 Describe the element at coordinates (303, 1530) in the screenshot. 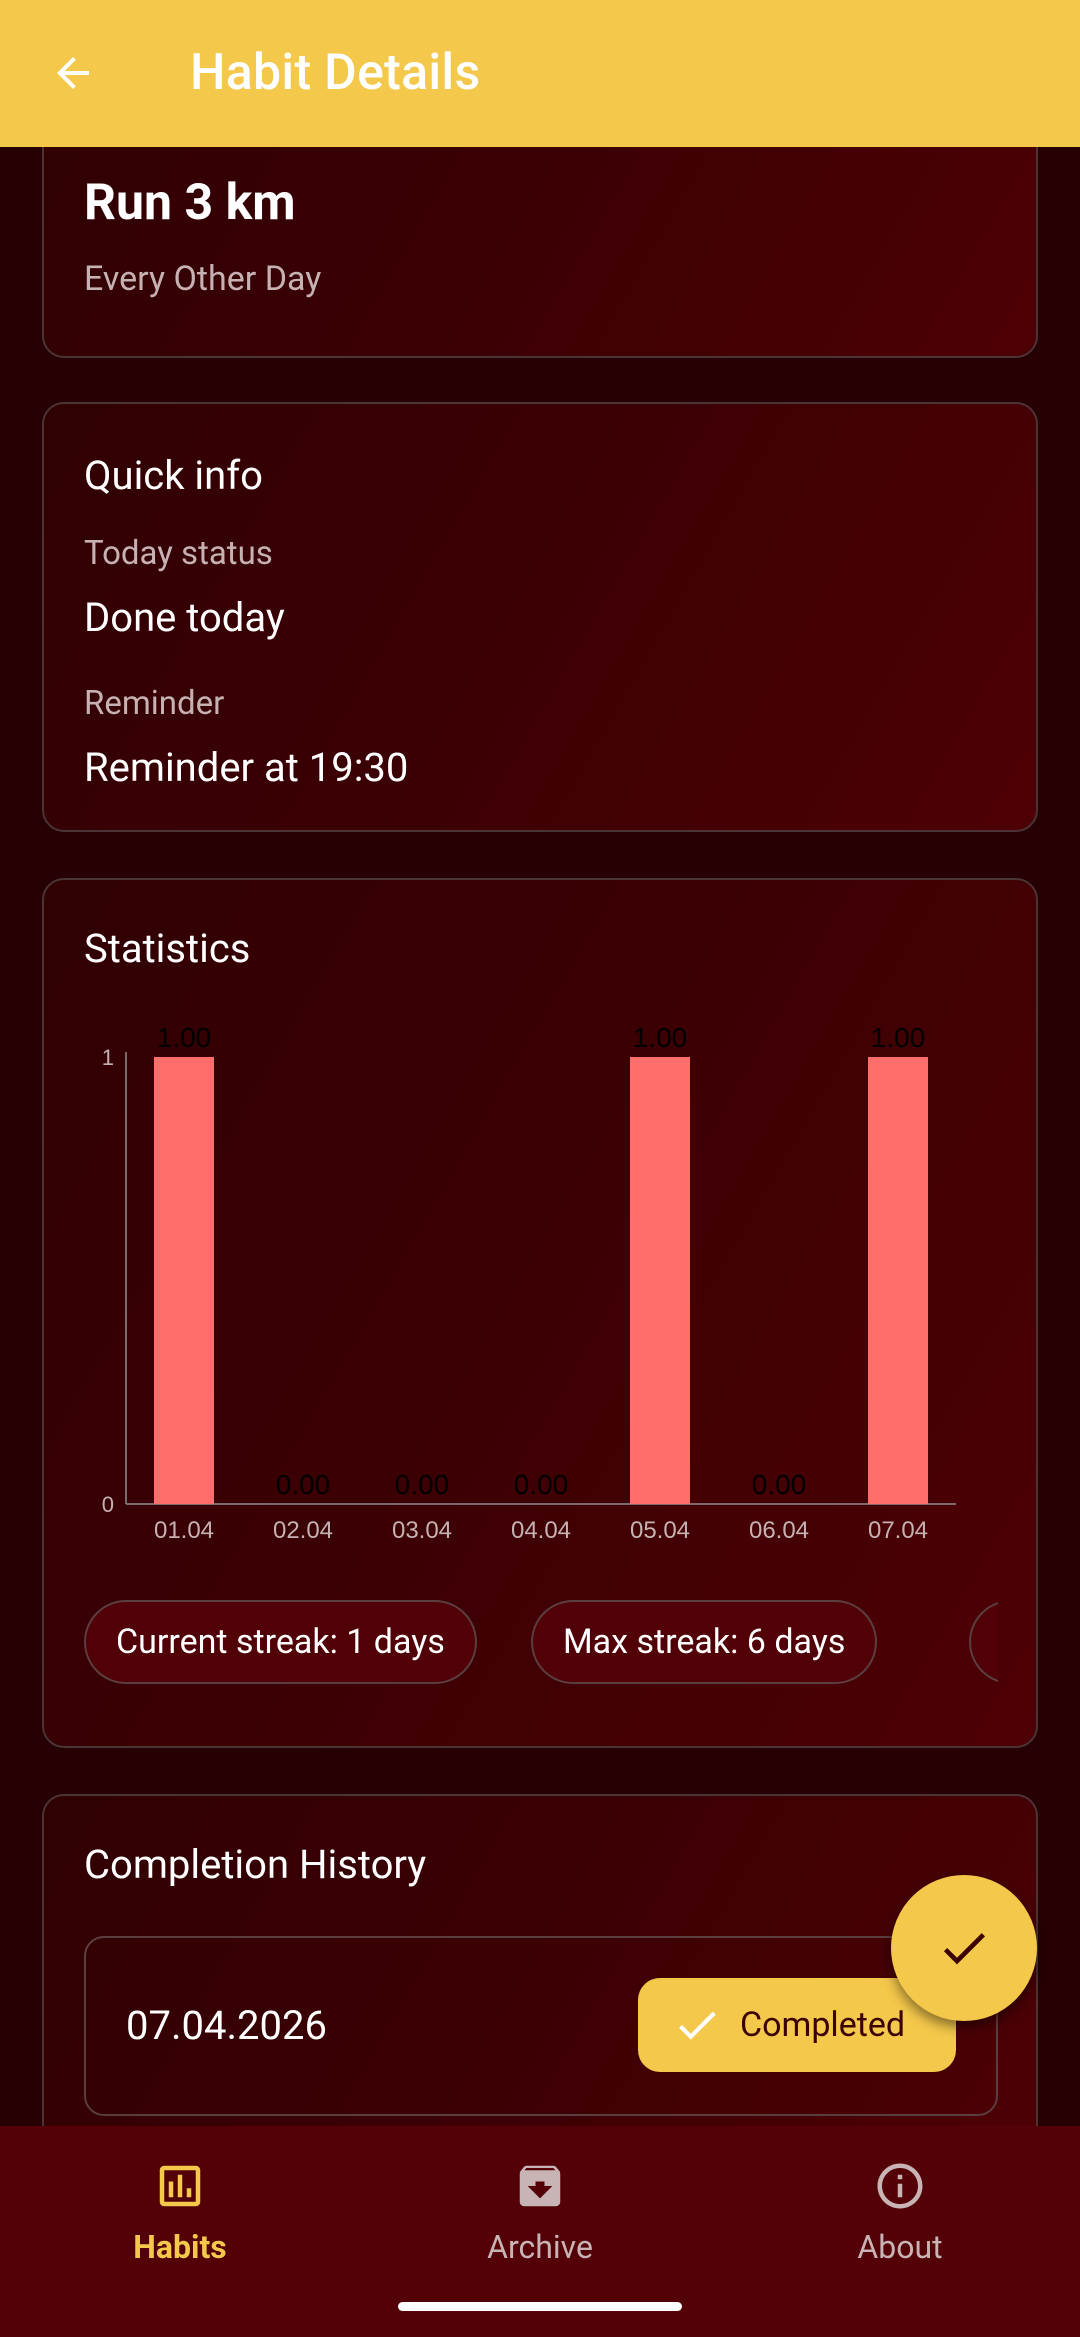

I see `x-tick-label: 02.04` at that location.